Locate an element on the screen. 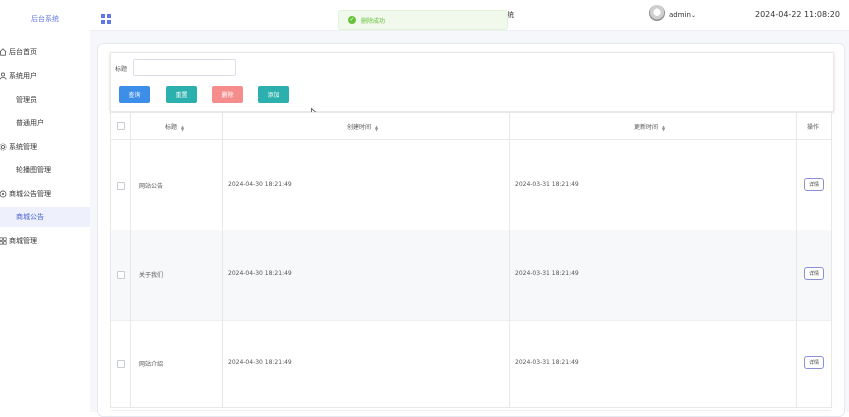 This screenshot has width=849, height=417. row-title: 网站公告 is located at coordinates (151, 186).